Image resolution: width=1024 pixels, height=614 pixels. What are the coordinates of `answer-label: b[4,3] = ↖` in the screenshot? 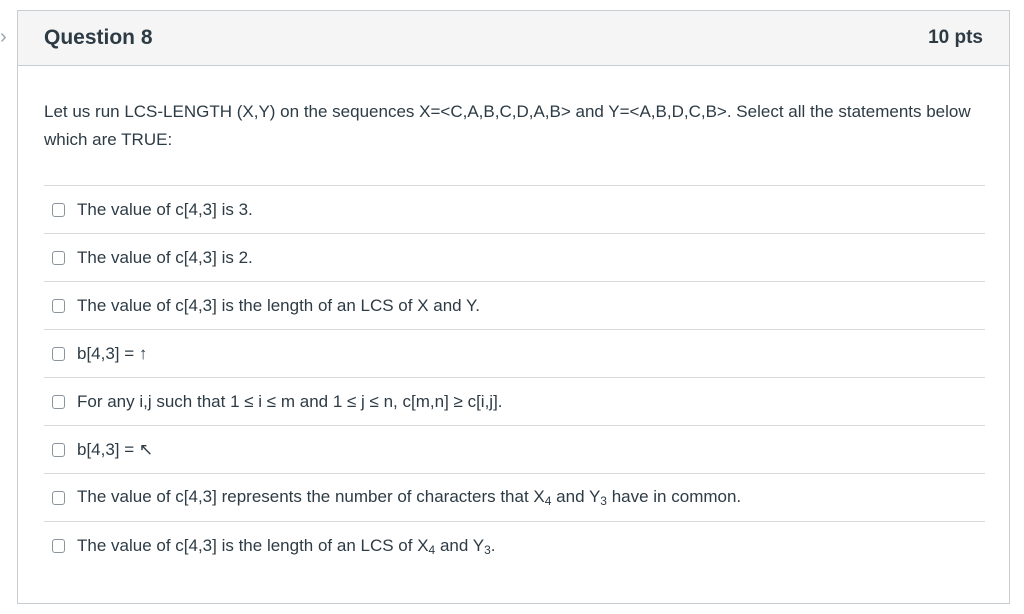 It's located at (115, 449).